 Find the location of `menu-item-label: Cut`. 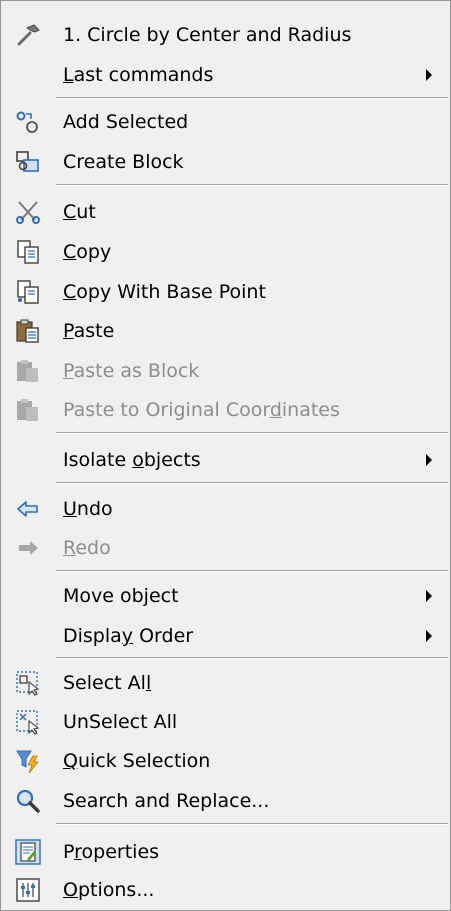

menu-item-label: Cut is located at coordinates (79, 212).